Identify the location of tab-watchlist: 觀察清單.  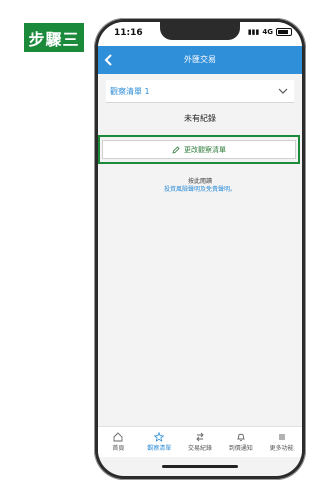
(159, 442).